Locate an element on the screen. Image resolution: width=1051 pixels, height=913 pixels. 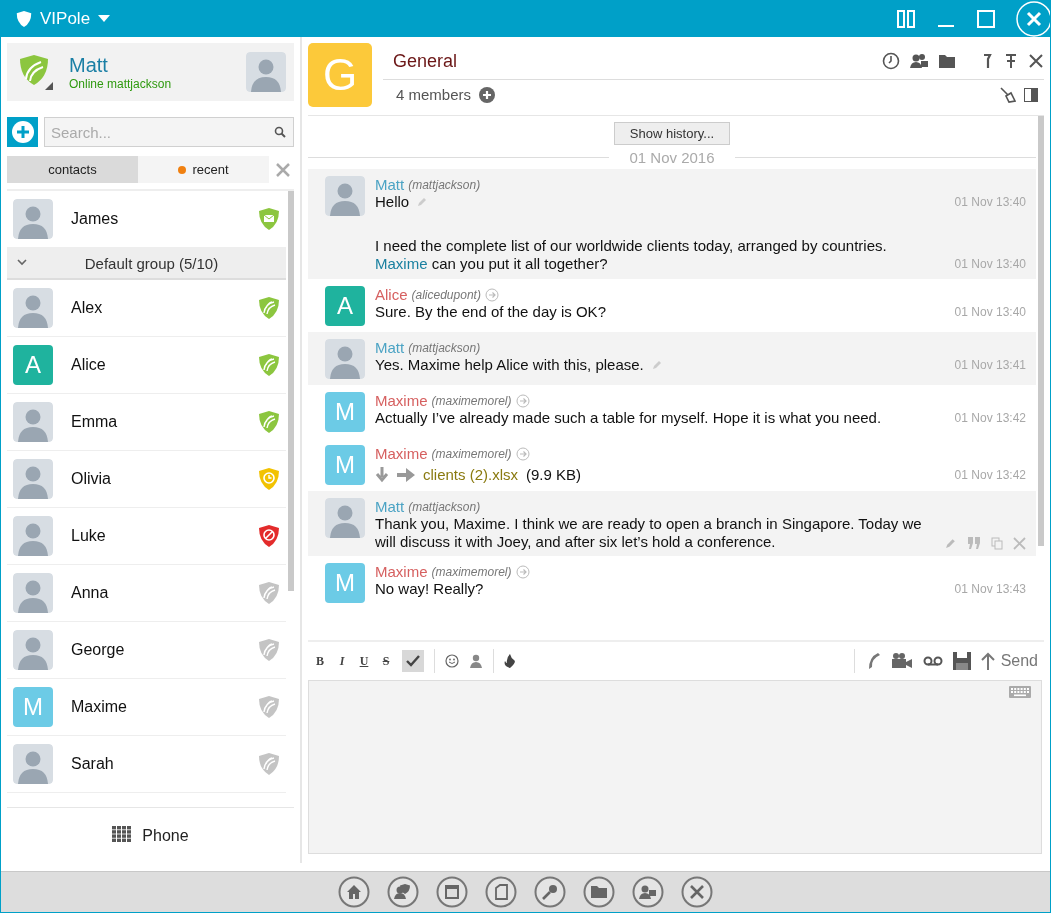
contact-item: Alex is located at coordinates (146, 308).